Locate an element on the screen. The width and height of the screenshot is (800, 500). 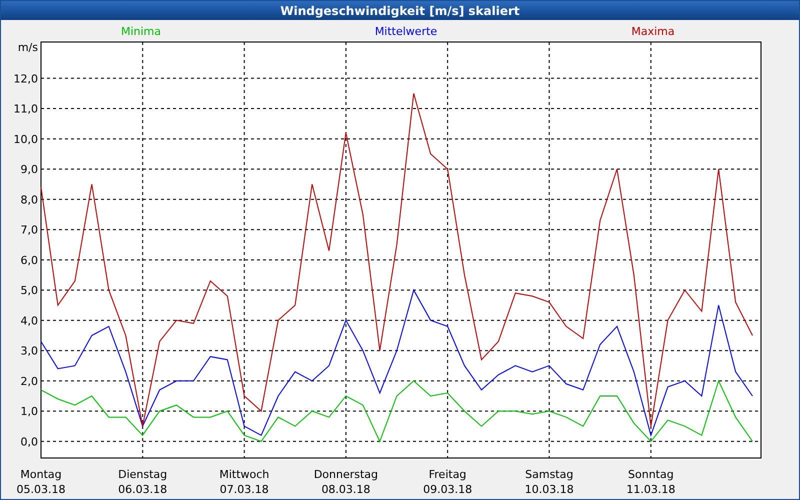
y-tick-label: 0,0 is located at coordinates (29, 441).